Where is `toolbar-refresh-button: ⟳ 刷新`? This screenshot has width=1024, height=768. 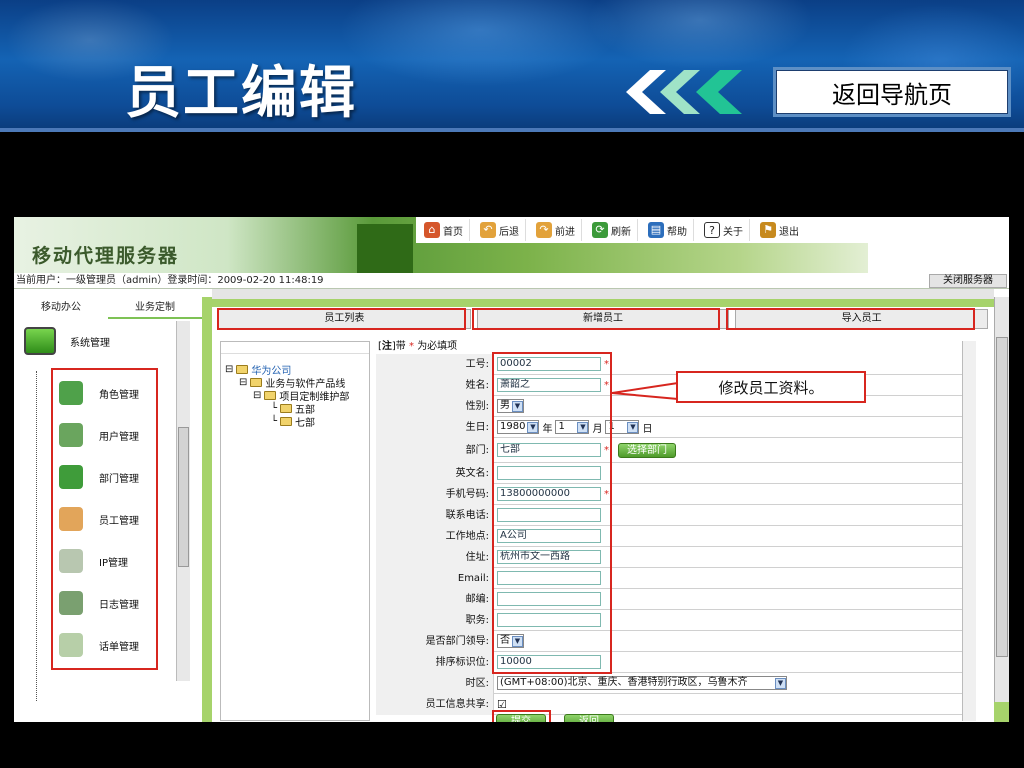
toolbar-refresh-button: ⟳ 刷新 is located at coordinates (612, 230).